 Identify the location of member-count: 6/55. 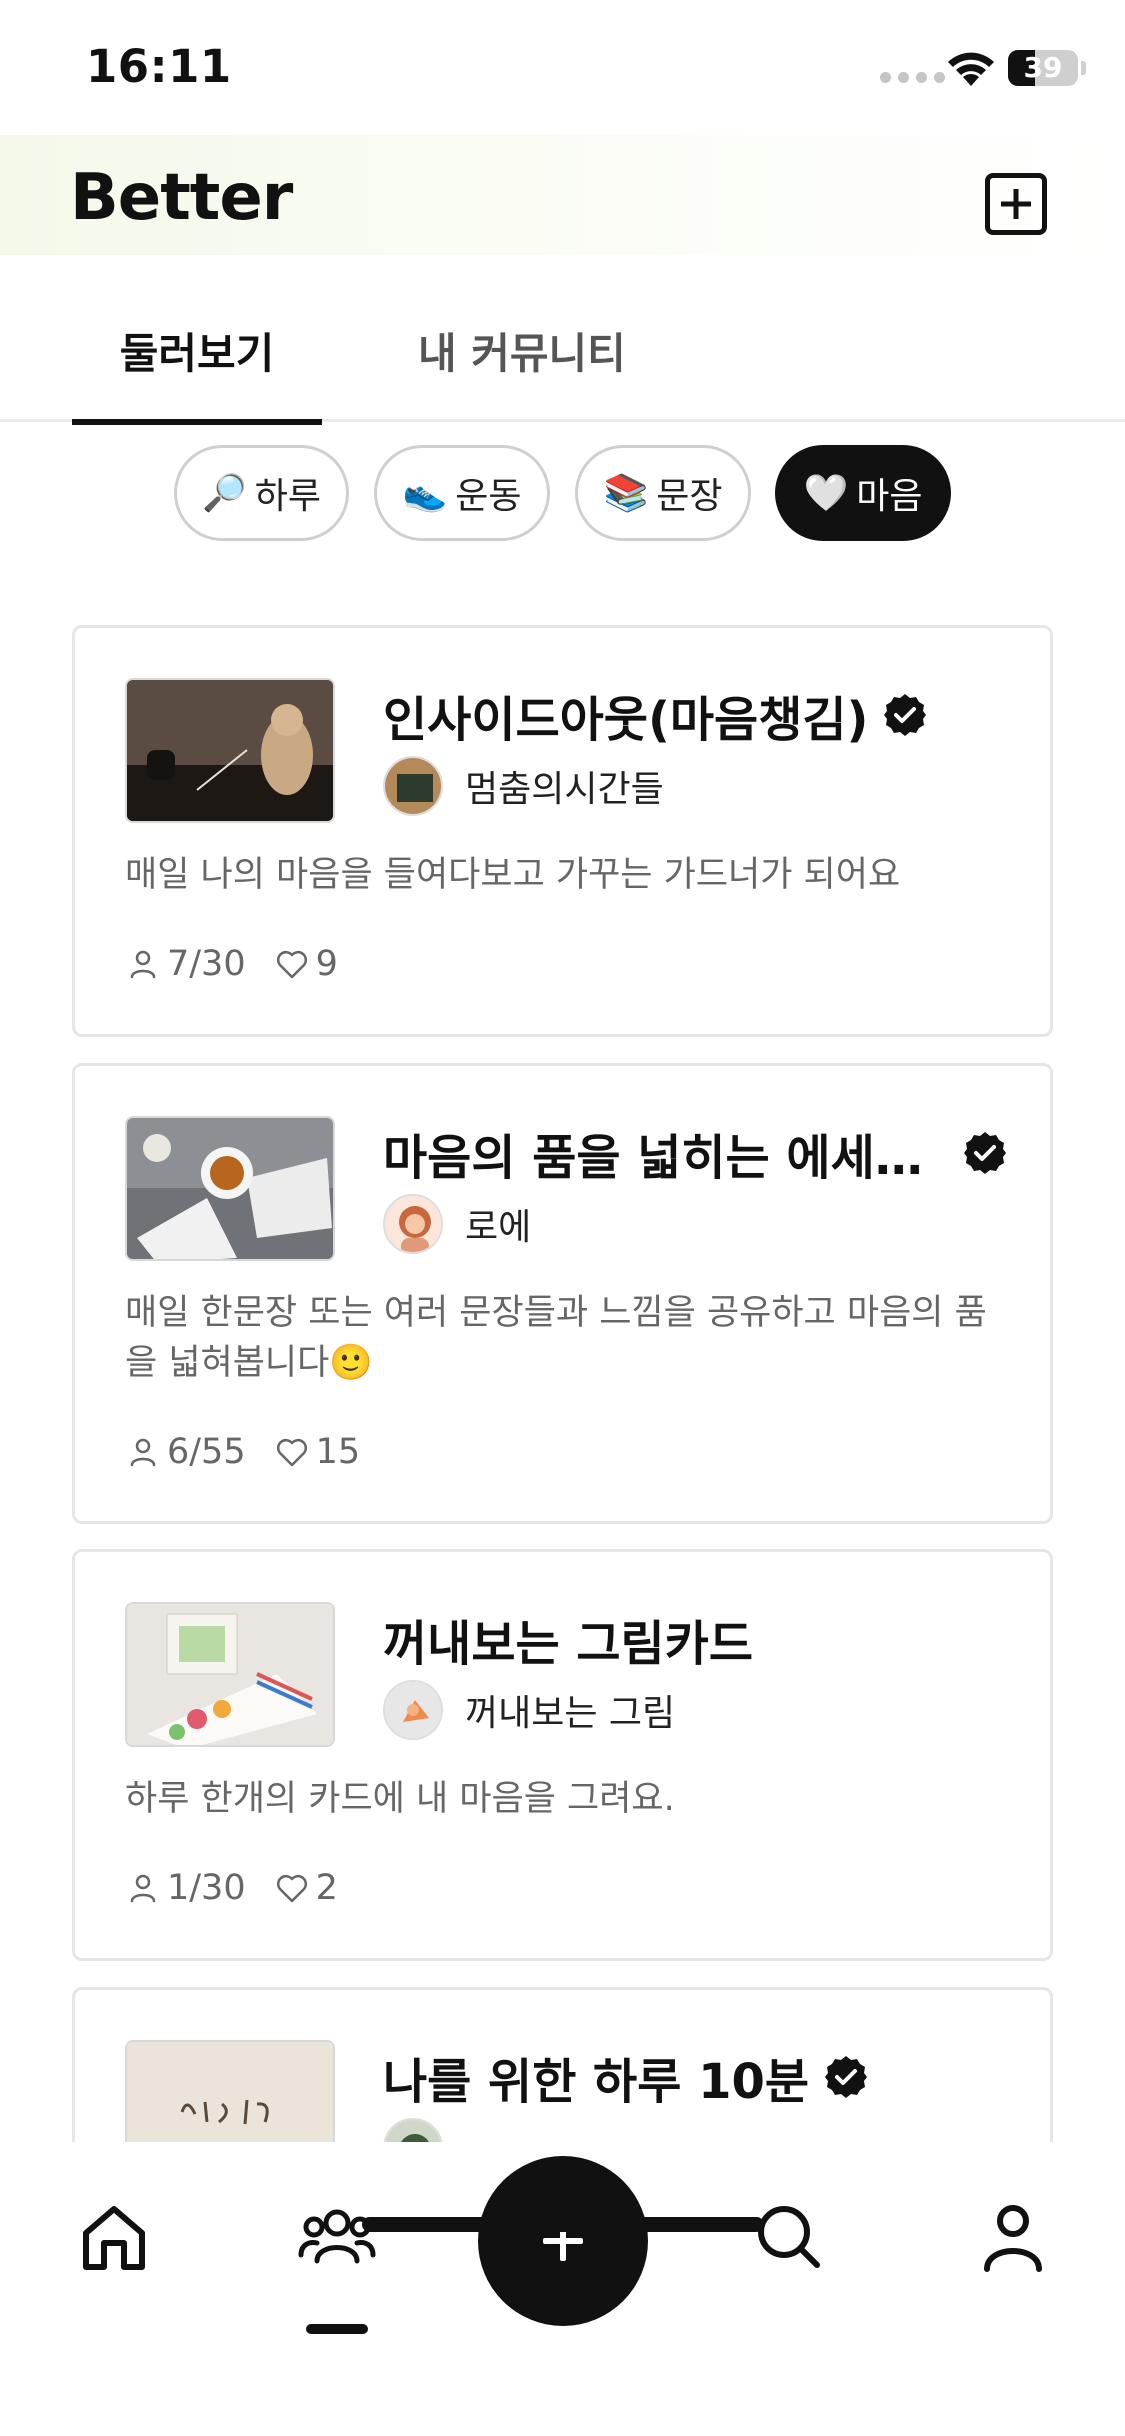
(185, 1452).